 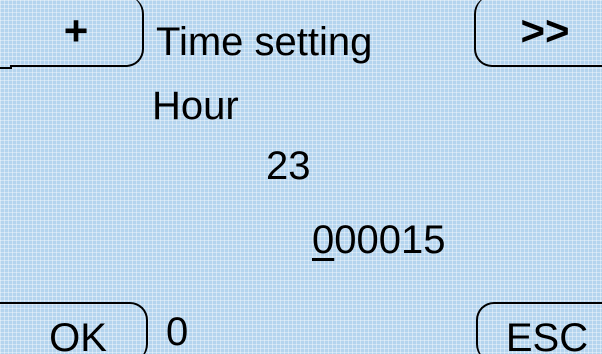 I want to click on parameter-value-field: 000015, so click(x=378, y=240).